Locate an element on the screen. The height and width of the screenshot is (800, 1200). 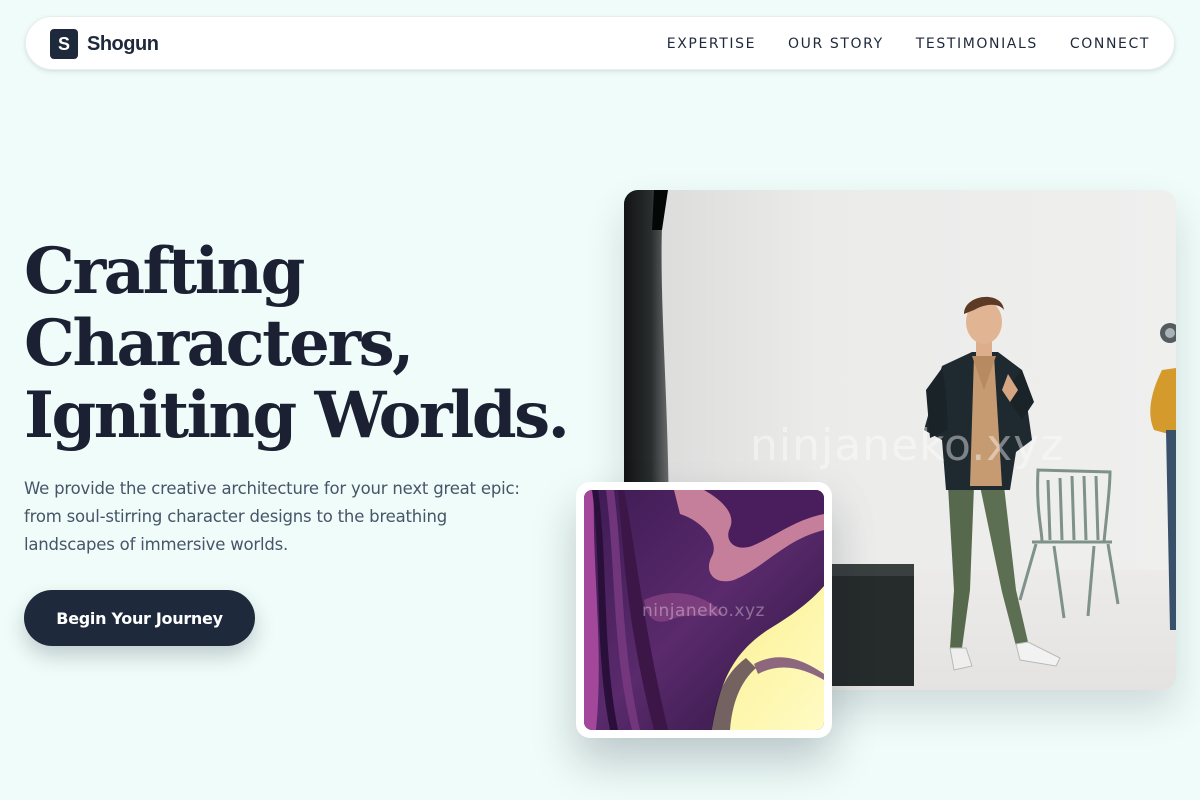
nav-link-testimonials: TESTIMONIALS is located at coordinates (977, 44).